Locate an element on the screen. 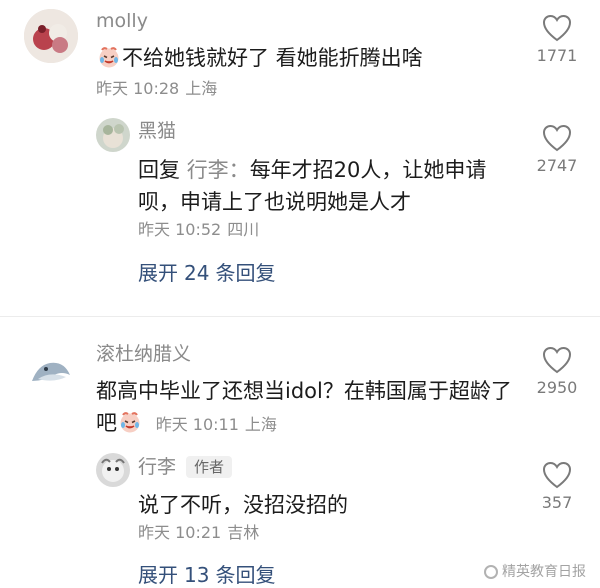 The height and width of the screenshot is (588, 600). expand-count: 13 is located at coordinates (197, 575).